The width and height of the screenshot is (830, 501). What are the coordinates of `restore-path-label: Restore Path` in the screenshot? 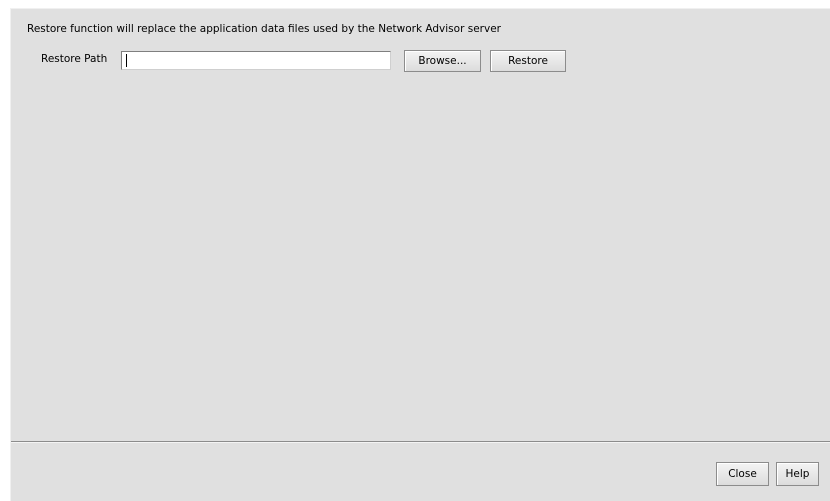 It's located at (74, 59).